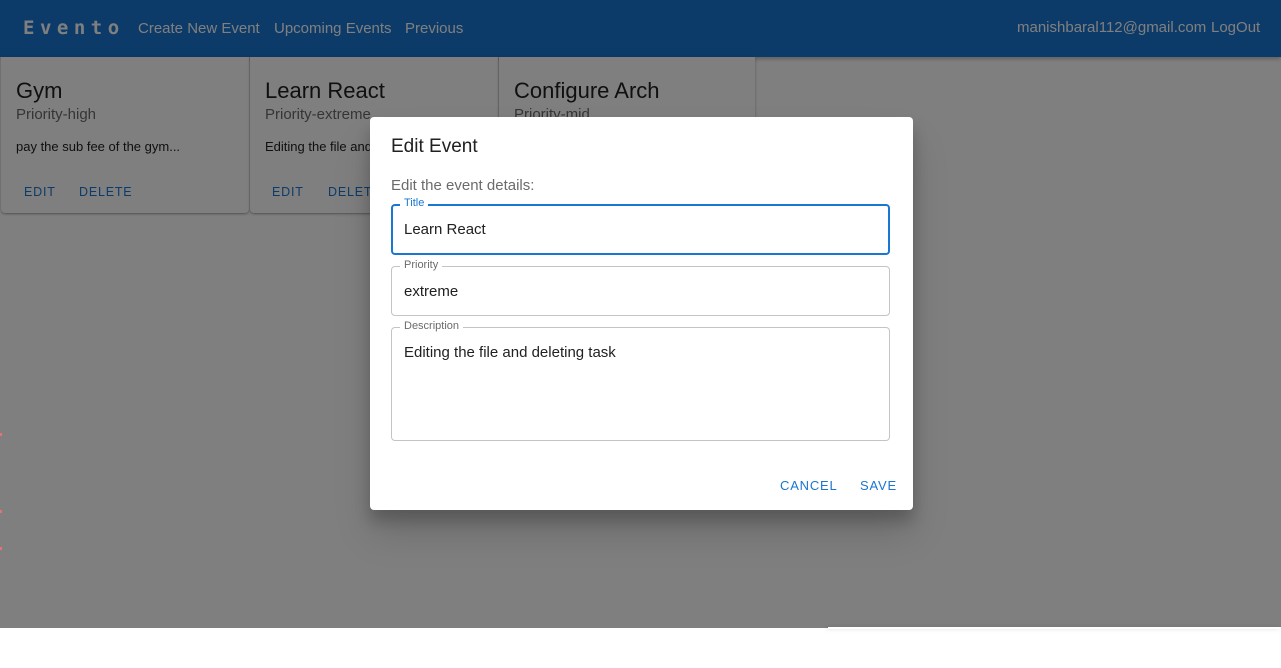  I want to click on description-field-label: Description, so click(432, 326).